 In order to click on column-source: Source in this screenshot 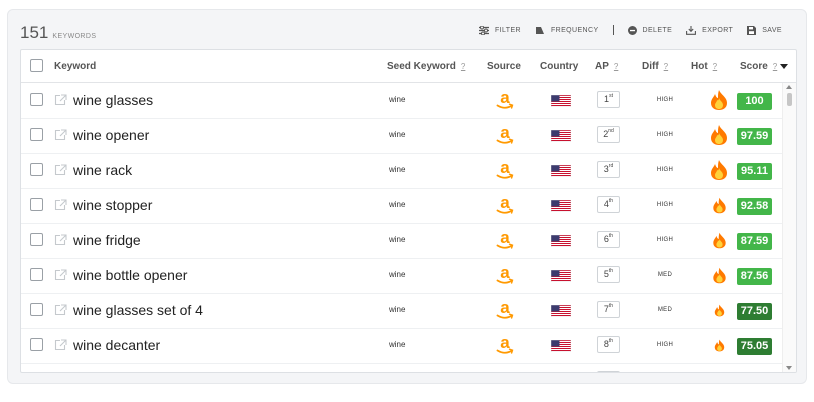, I will do `click(504, 66)`.